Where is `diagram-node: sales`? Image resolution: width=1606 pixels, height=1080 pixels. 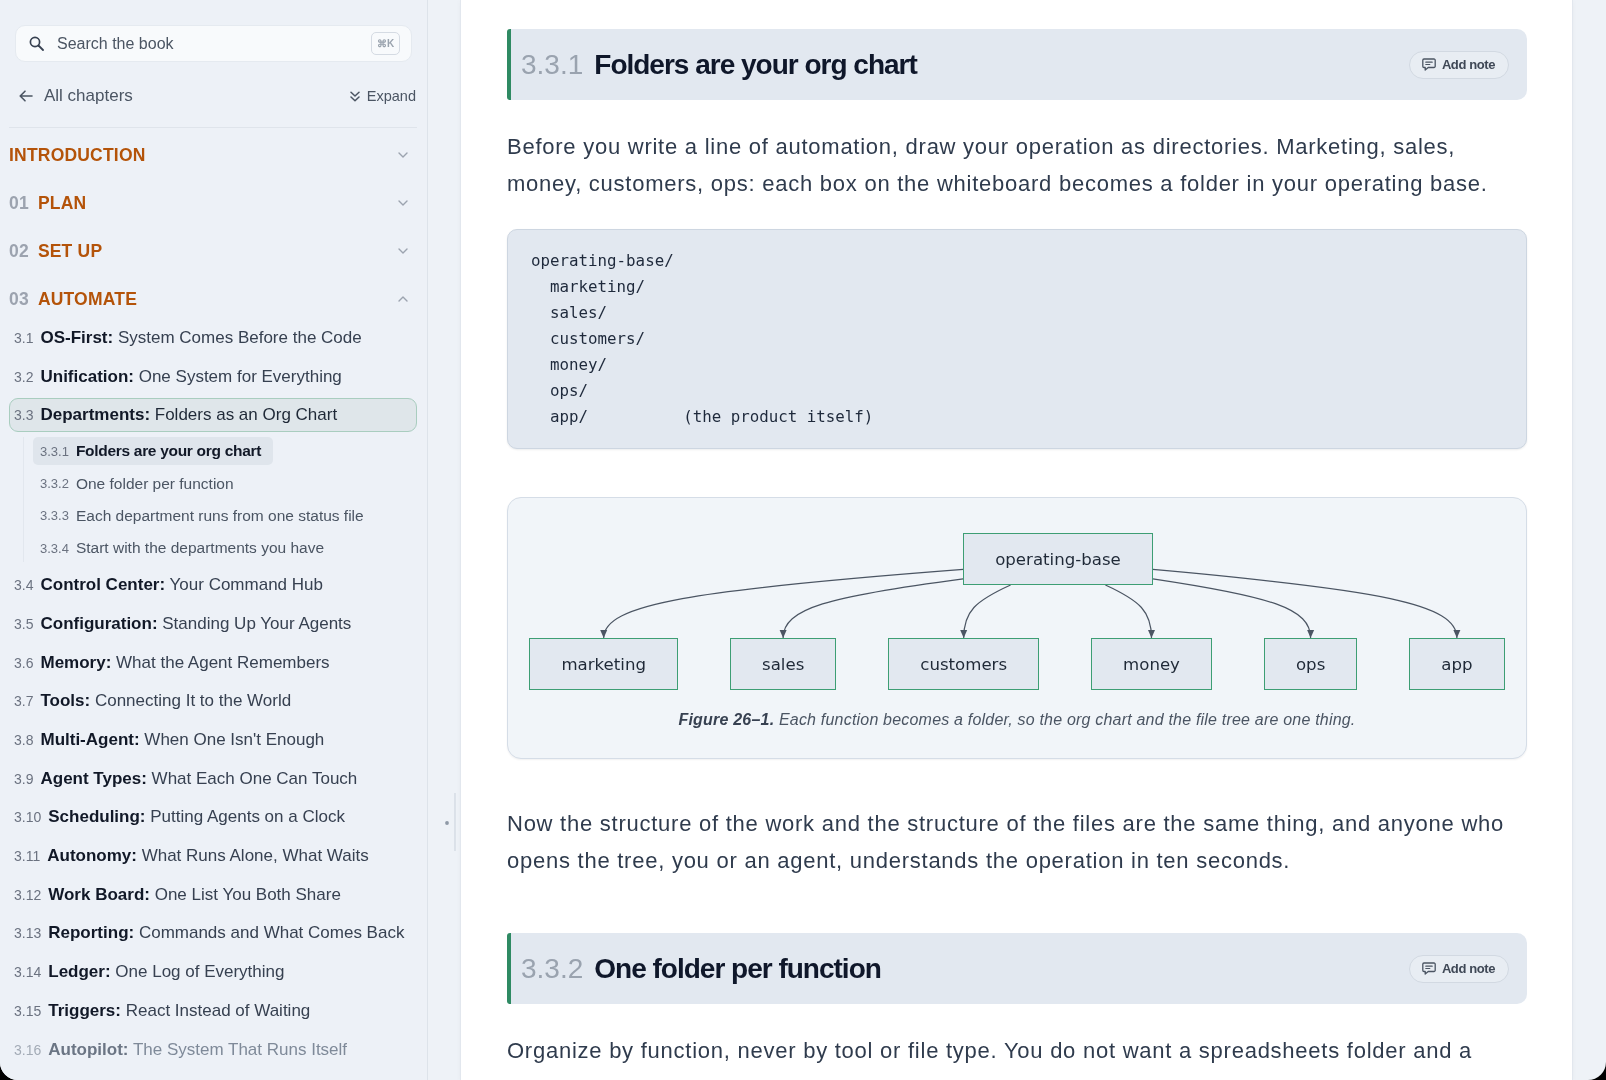 diagram-node: sales is located at coordinates (783, 664).